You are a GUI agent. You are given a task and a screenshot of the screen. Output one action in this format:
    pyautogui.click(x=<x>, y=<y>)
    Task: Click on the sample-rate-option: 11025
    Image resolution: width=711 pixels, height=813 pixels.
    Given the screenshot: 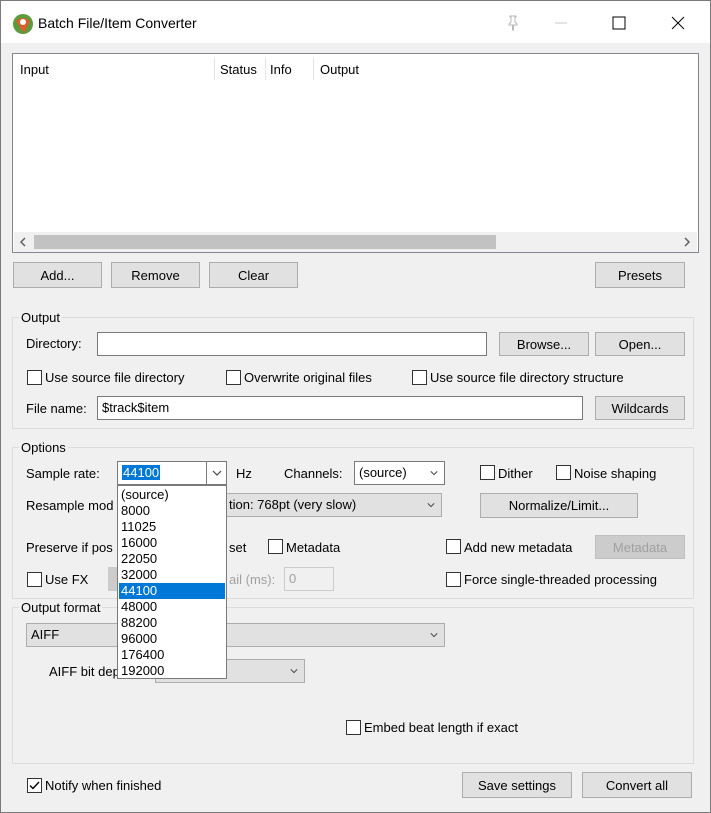 What is the action you would take?
    pyautogui.click(x=172, y=527)
    